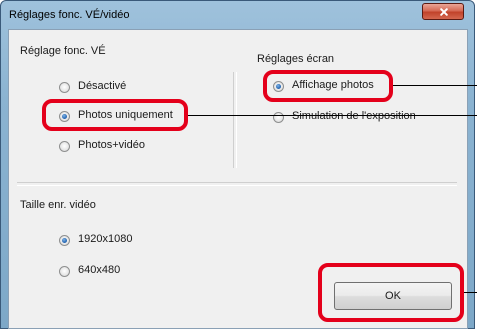  What do you see at coordinates (69, 15) in the screenshot?
I see `window-title: Réglages fonc. VÉ/vidéo` at bounding box center [69, 15].